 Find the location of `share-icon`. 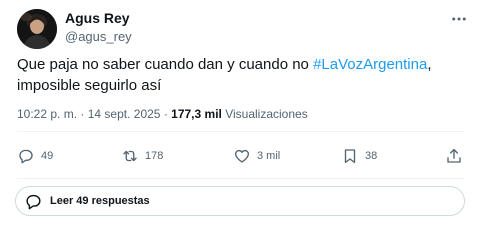

share-icon is located at coordinates (454, 155).